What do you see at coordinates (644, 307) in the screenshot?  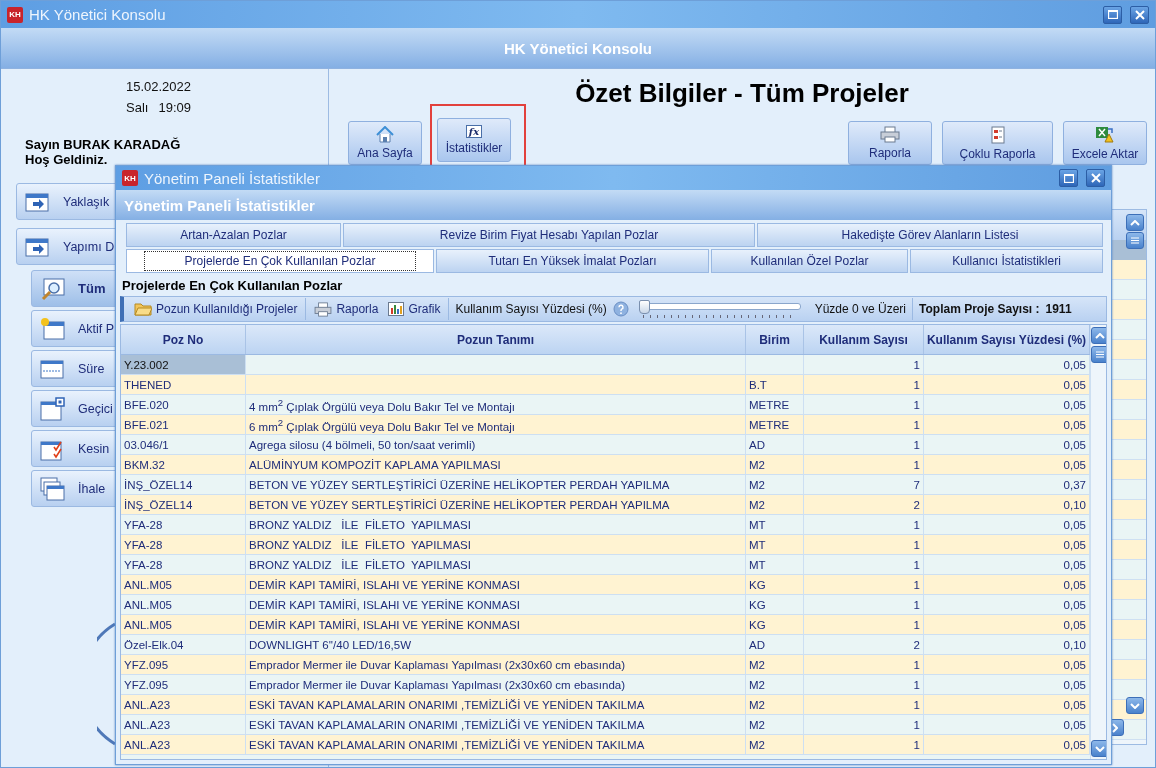 I see `slider-thumb` at bounding box center [644, 307].